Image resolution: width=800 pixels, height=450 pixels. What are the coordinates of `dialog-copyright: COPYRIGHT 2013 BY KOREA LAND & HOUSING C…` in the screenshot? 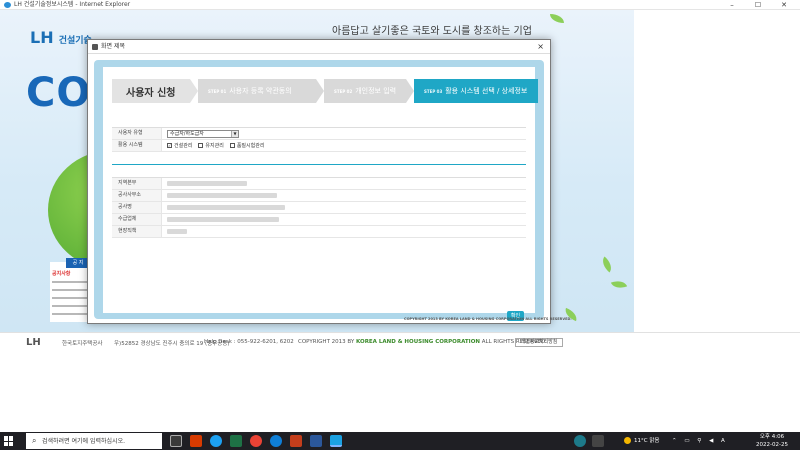 It's located at (488, 319).